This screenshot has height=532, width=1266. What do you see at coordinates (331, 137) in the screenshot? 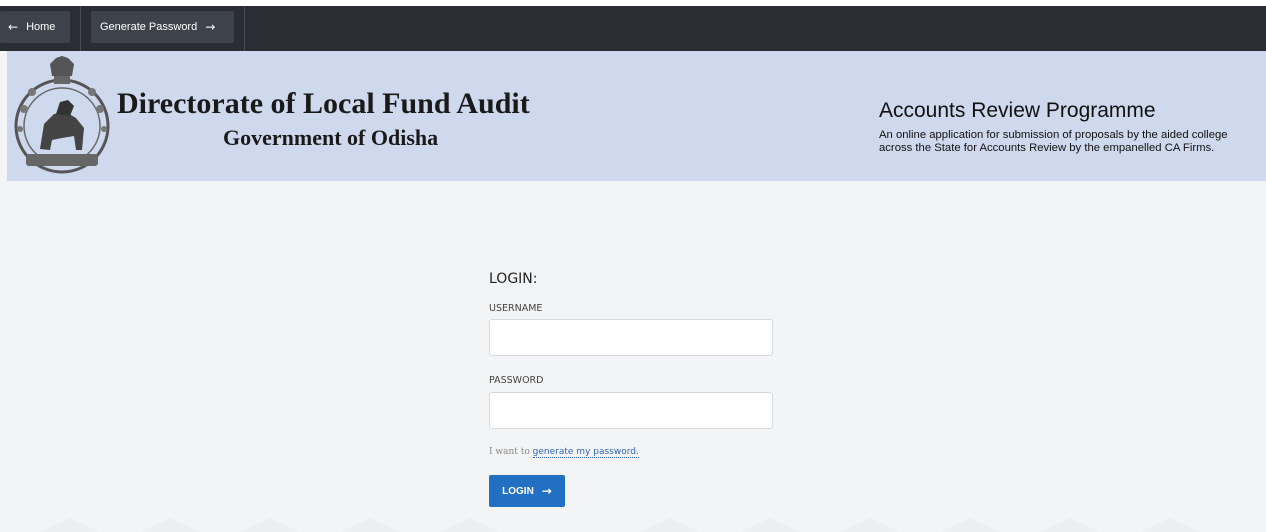
I see `government-subtitle: Government of Odisha` at bounding box center [331, 137].